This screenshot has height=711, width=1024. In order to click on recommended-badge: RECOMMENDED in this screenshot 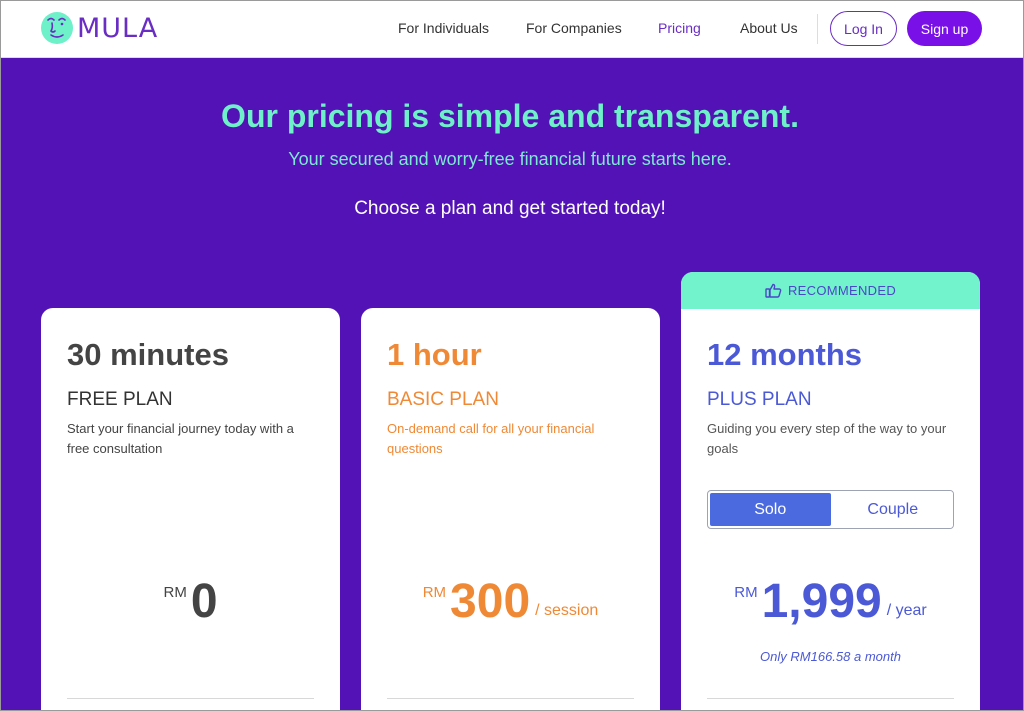, I will do `click(830, 290)`.